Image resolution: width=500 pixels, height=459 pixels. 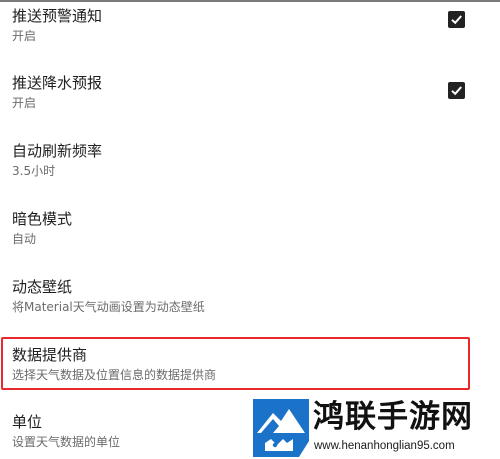 I want to click on setting-title: 自动刷新频率, so click(x=57, y=151).